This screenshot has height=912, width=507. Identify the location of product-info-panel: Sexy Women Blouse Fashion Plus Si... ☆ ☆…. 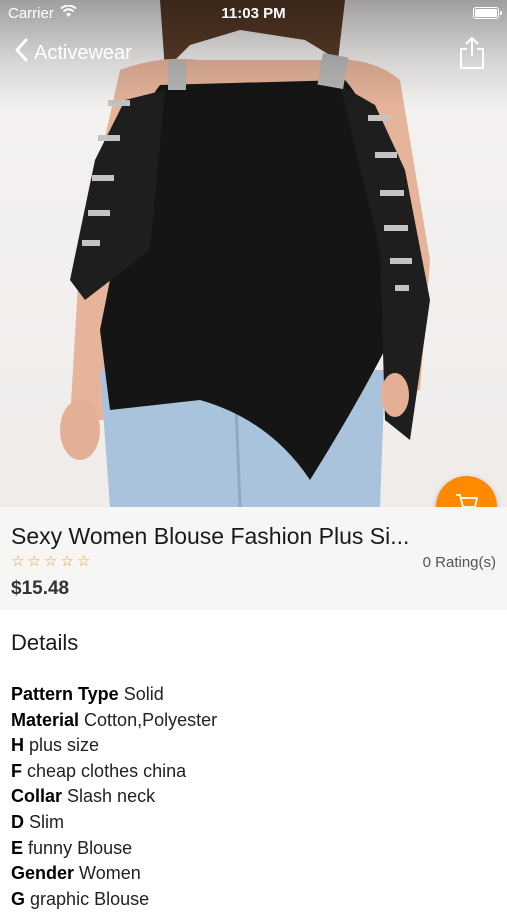
(253, 558).